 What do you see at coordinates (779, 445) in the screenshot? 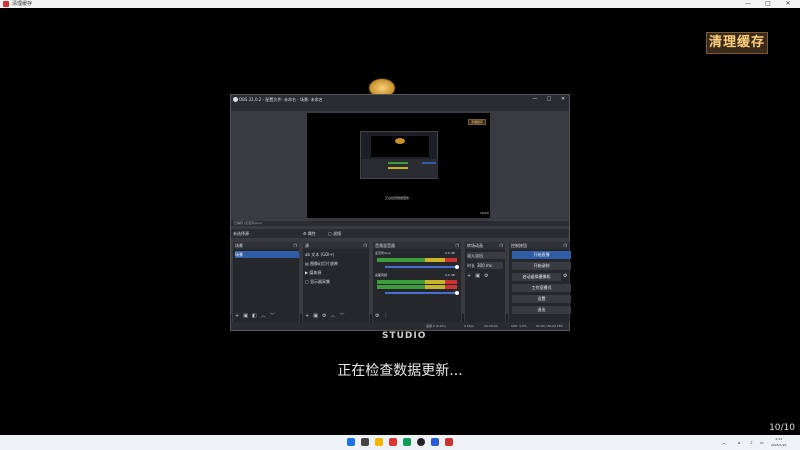
I see `clock-date: 2025/1/20` at bounding box center [779, 445].